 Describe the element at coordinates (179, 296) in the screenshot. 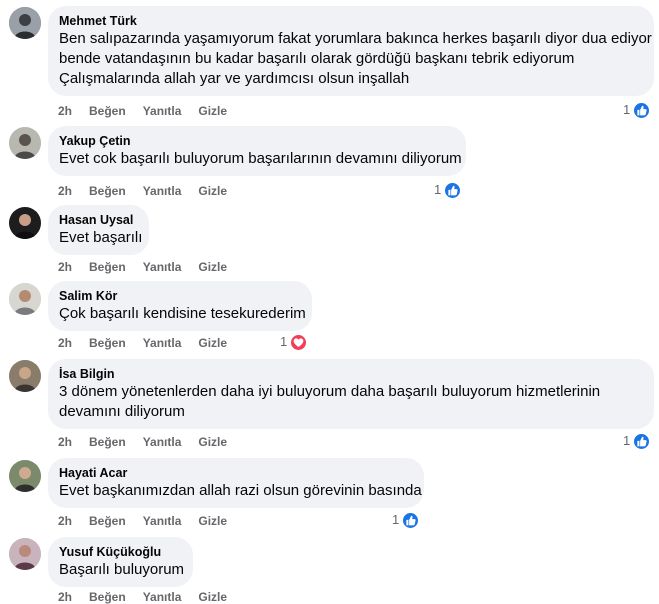

I see `comment-author: Salim Kör` at that location.